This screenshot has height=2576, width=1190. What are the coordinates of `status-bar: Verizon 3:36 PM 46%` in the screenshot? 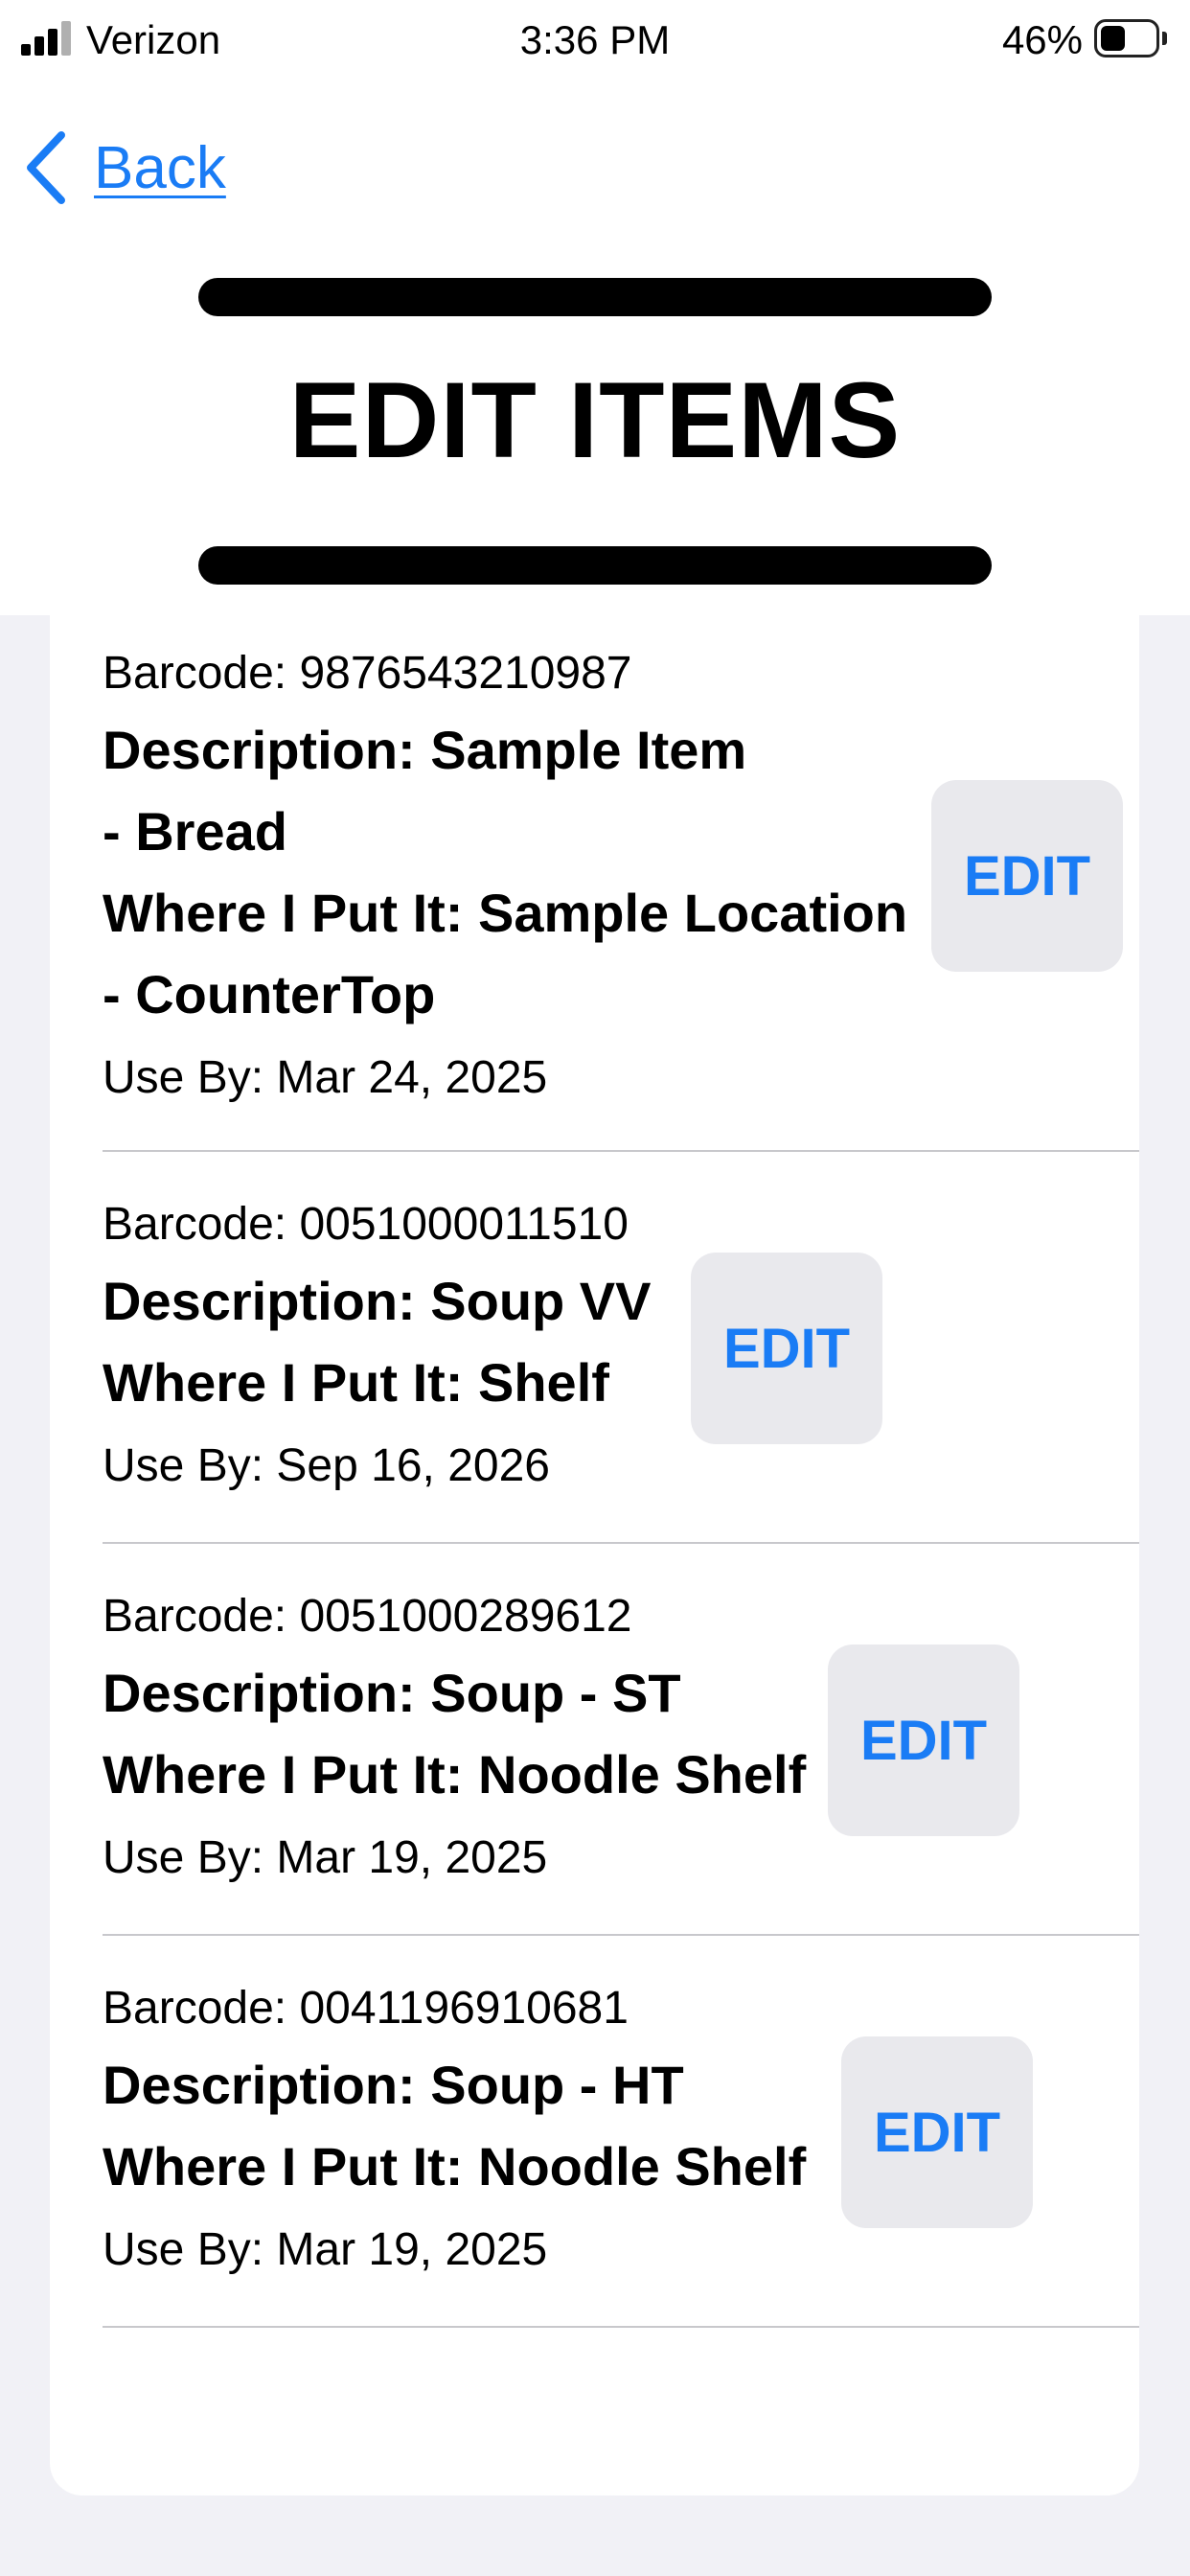 It's located at (595, 40).